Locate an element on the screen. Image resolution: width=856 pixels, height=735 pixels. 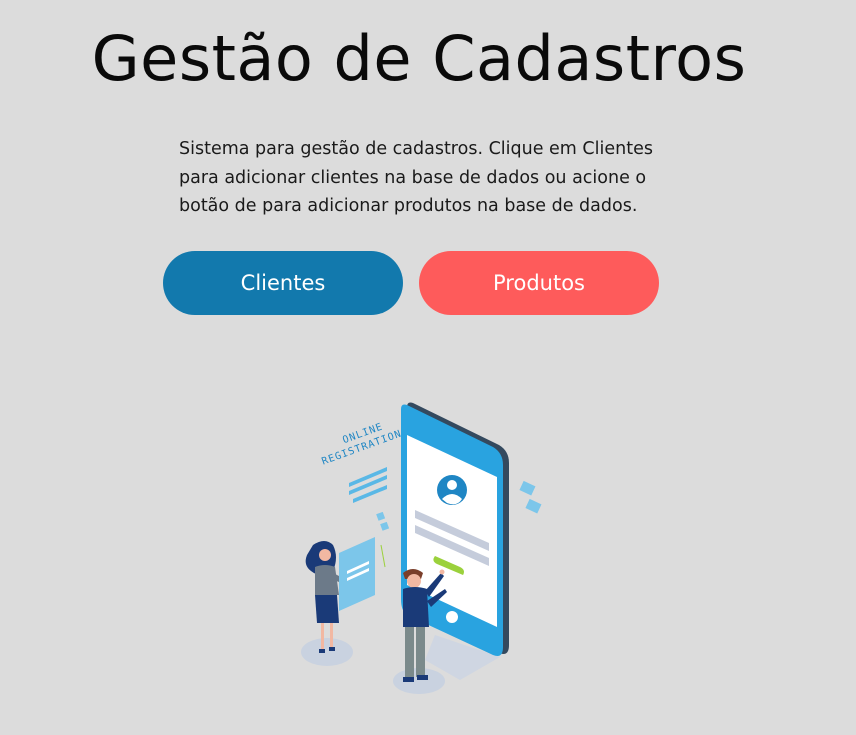
online-registration-illustration: ONLINE REGISTRATION is located at coordinates (421, 548).